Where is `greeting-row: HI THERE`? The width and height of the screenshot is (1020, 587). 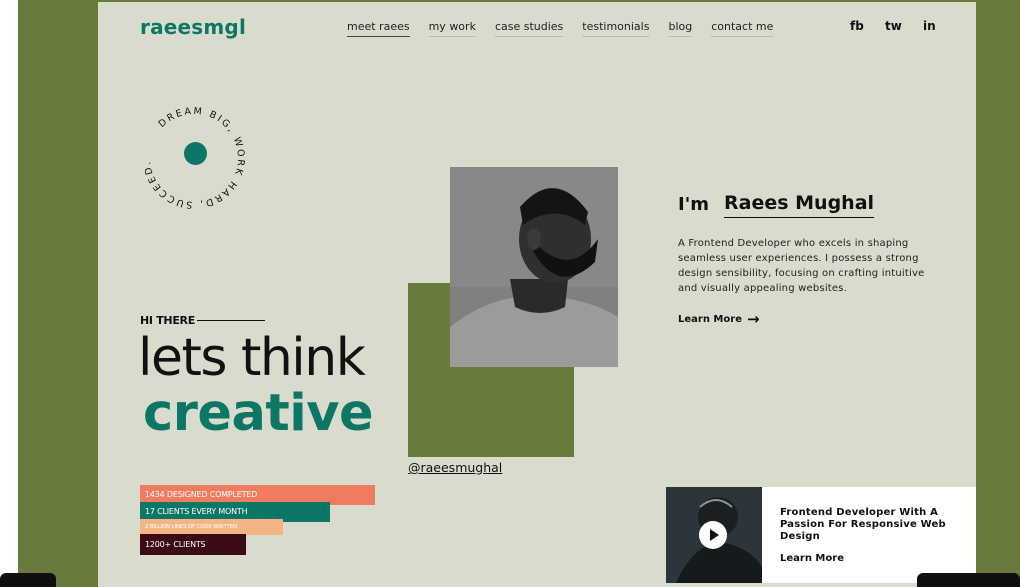
greeting-row: HI THERE is located at coordinates (202, 320).